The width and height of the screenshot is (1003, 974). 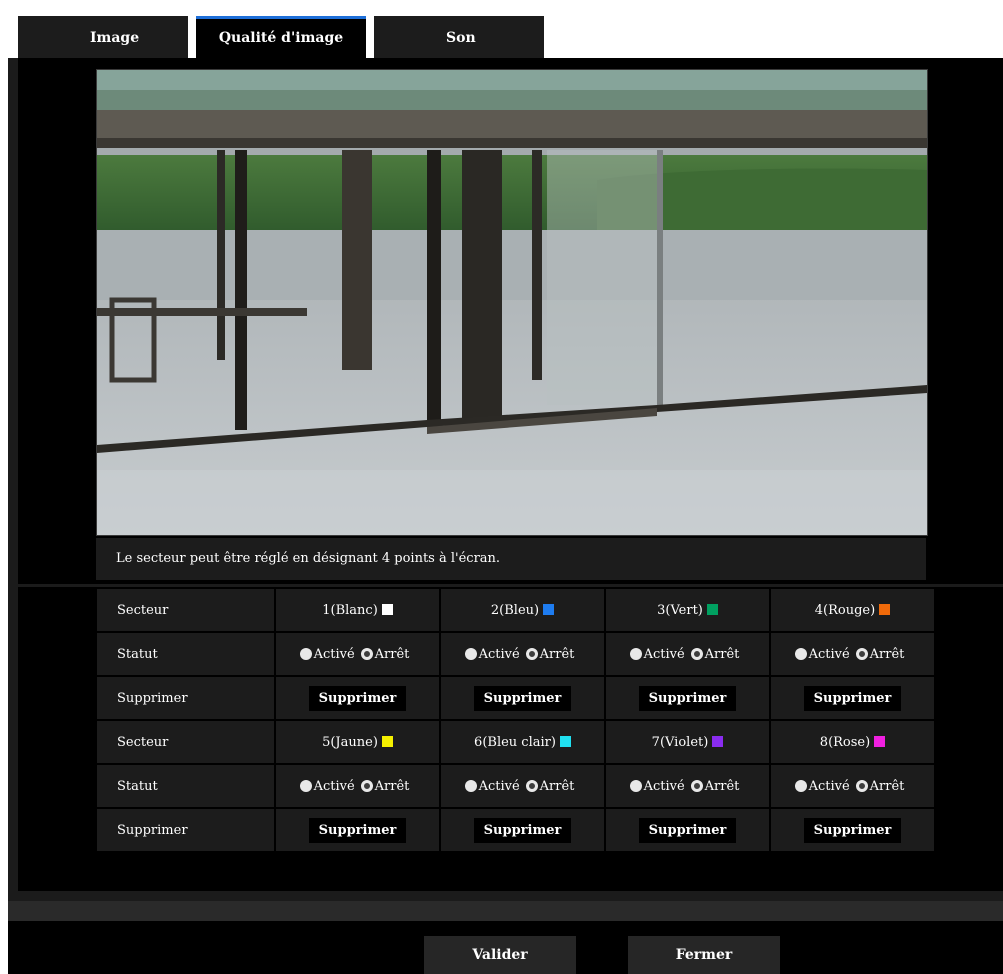 I want to click on separator, so click(x=505, y=911).